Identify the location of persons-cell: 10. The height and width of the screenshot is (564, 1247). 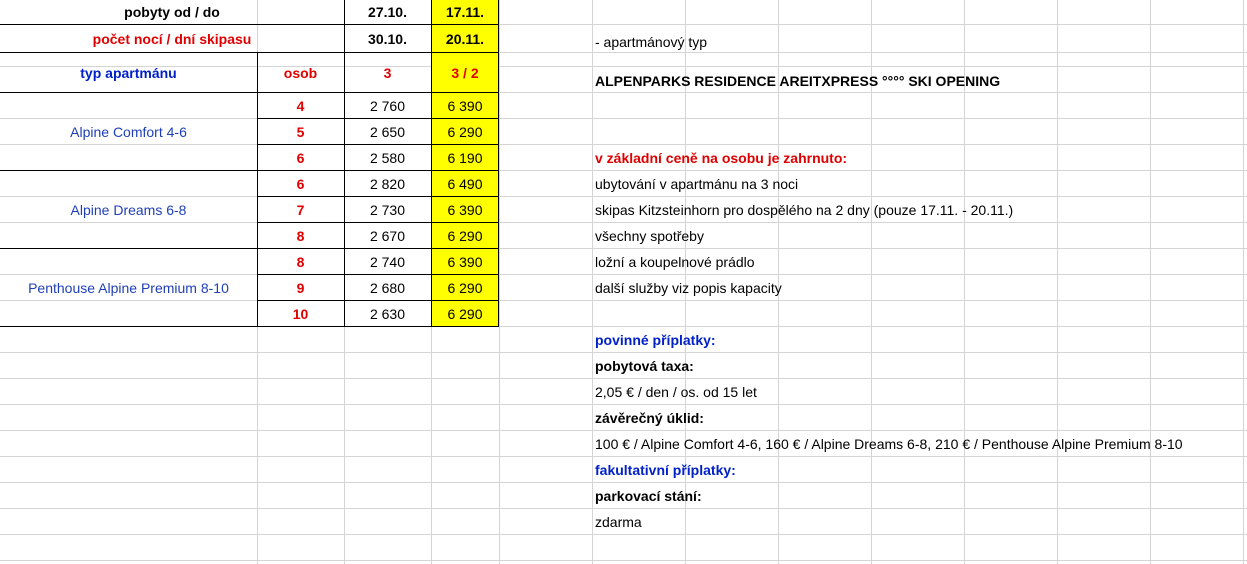
(300, 313).